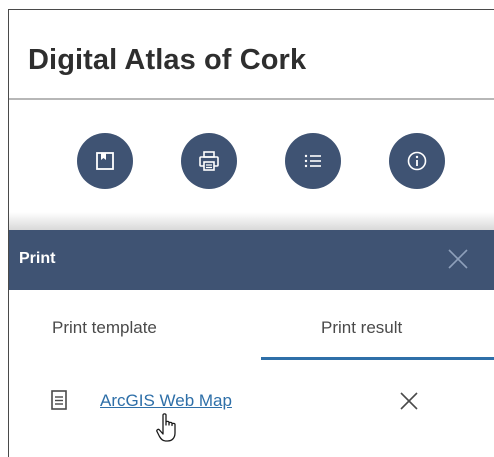 This screenshot has width=494, height=457. What do you see at coordinates (167, 60) in the screenshot?
I see `page-title: Digital Atlas of Cork` at bounding box center [167, 60].